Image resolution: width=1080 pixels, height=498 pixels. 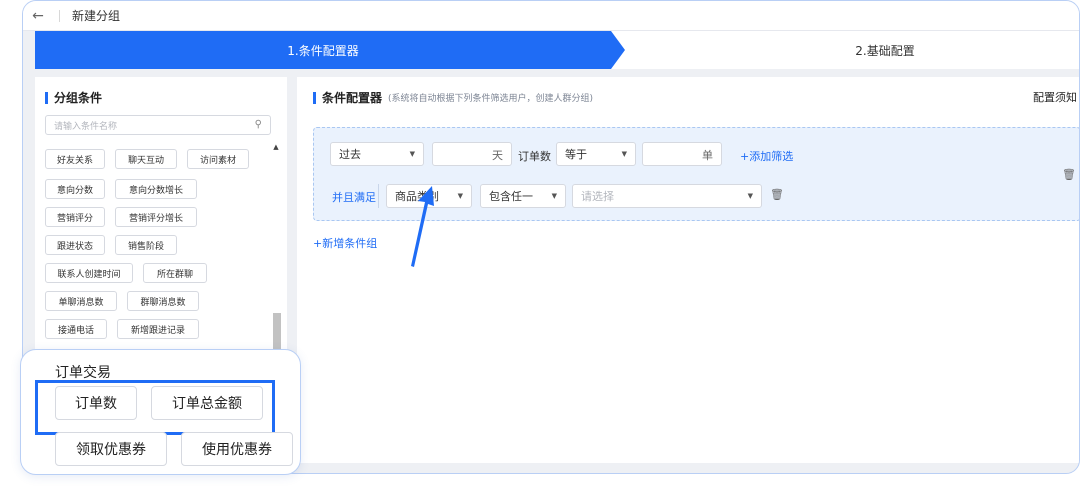 What do you see at coordinates (350, 154) in the screenshot?
I see `period-value: 过去` at bounding box center [350, 154].